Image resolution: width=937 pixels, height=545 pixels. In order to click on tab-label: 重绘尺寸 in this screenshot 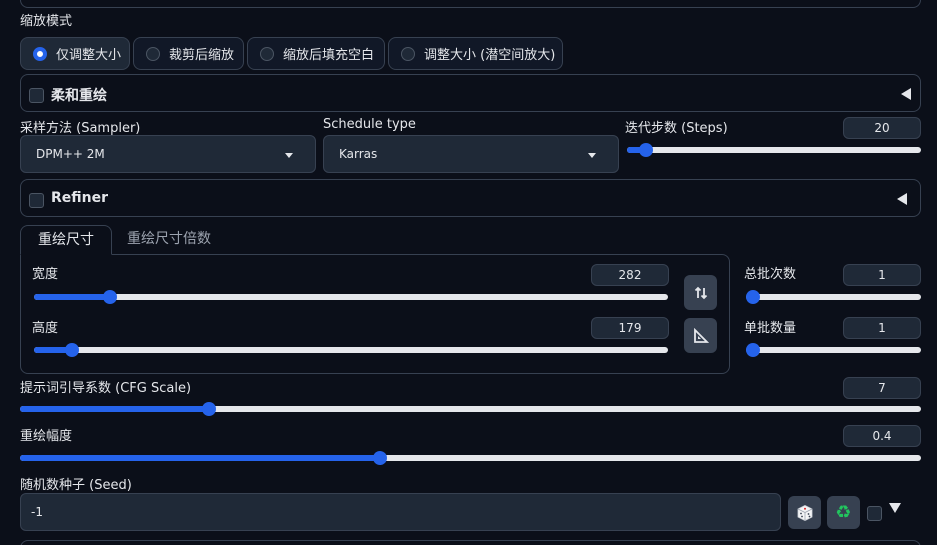, I will do `click(66, 240)`.